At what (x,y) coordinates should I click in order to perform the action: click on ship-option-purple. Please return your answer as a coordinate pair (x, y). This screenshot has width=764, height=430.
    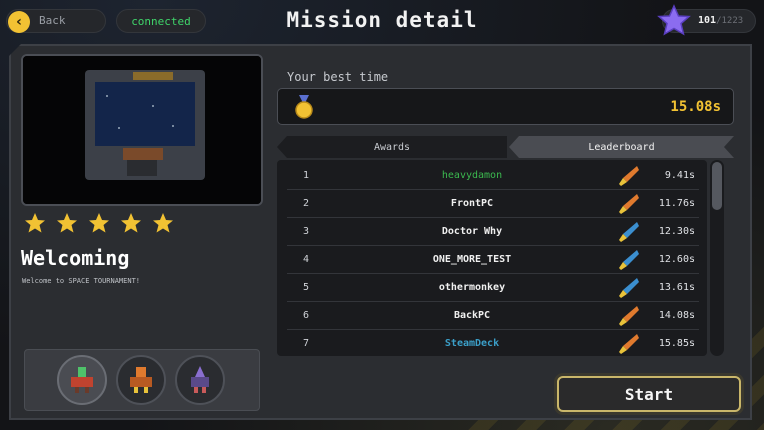
    Looking at the image, I should click on (200, 380).